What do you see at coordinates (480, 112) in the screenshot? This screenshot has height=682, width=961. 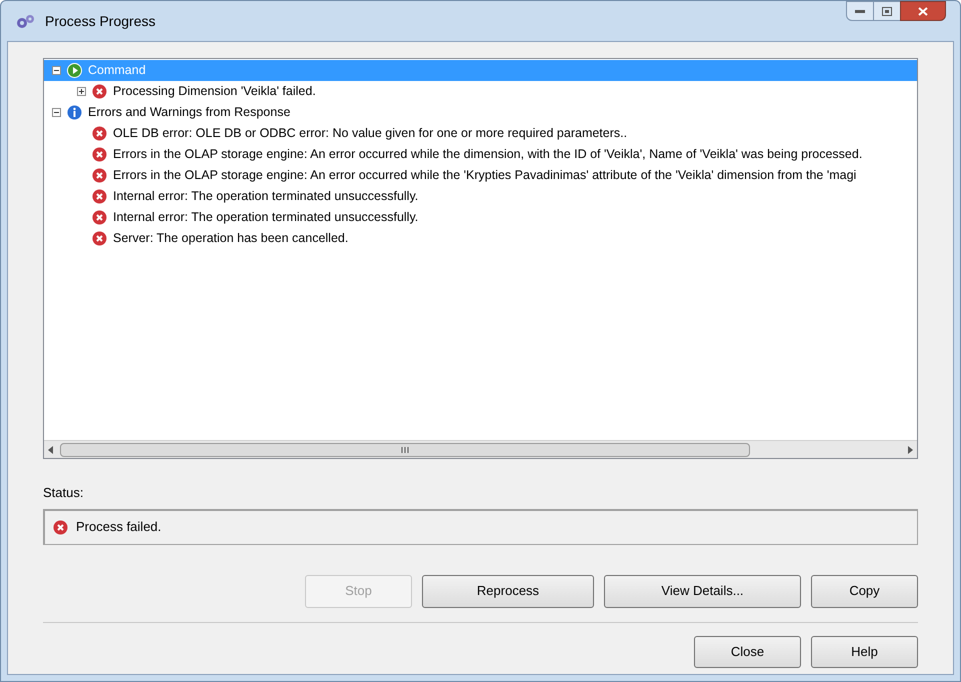 I see `tree-row: Errors and Warnings from Response` at bounding box center [480, 112].